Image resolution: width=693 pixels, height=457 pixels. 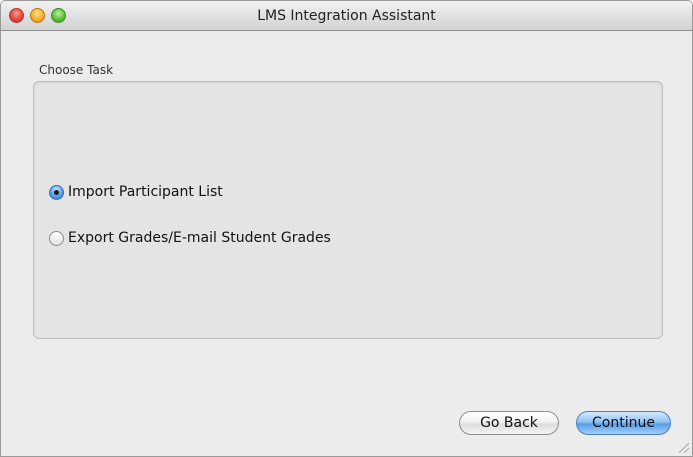 I want to click on go-back-button: Go Back, so click(x=509, y=423).